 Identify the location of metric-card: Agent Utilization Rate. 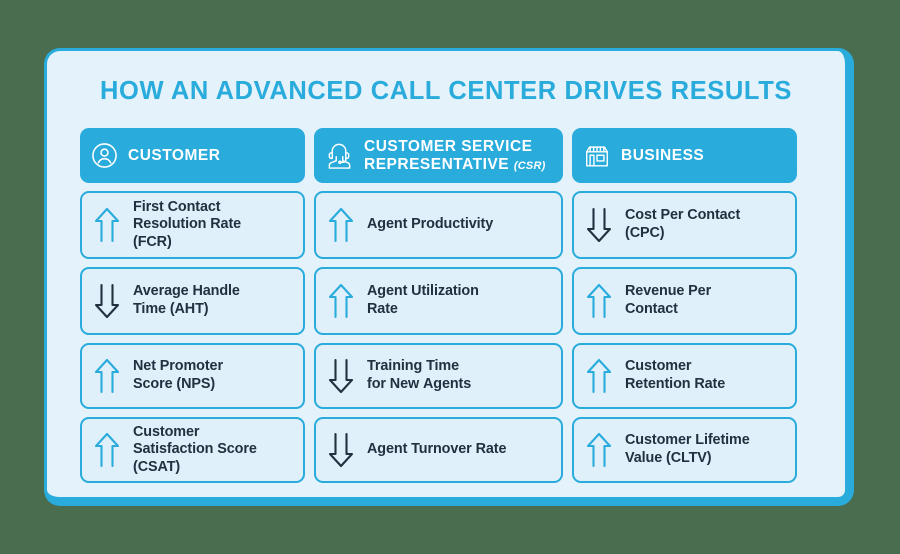
(438, 301).